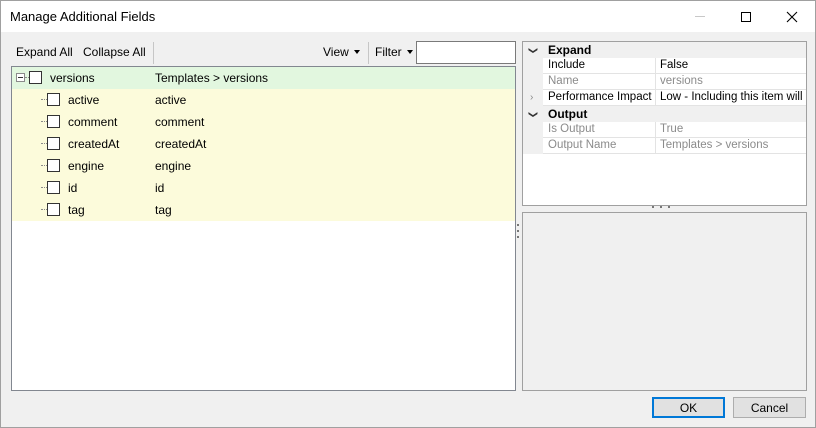 This screenshot has height=428, width=816. What do you see at coordinates (263, 53) in the screenshot?
I see `tree-toolbar: Expand All Collapse All View Filter` at bounding box center [263, 53].